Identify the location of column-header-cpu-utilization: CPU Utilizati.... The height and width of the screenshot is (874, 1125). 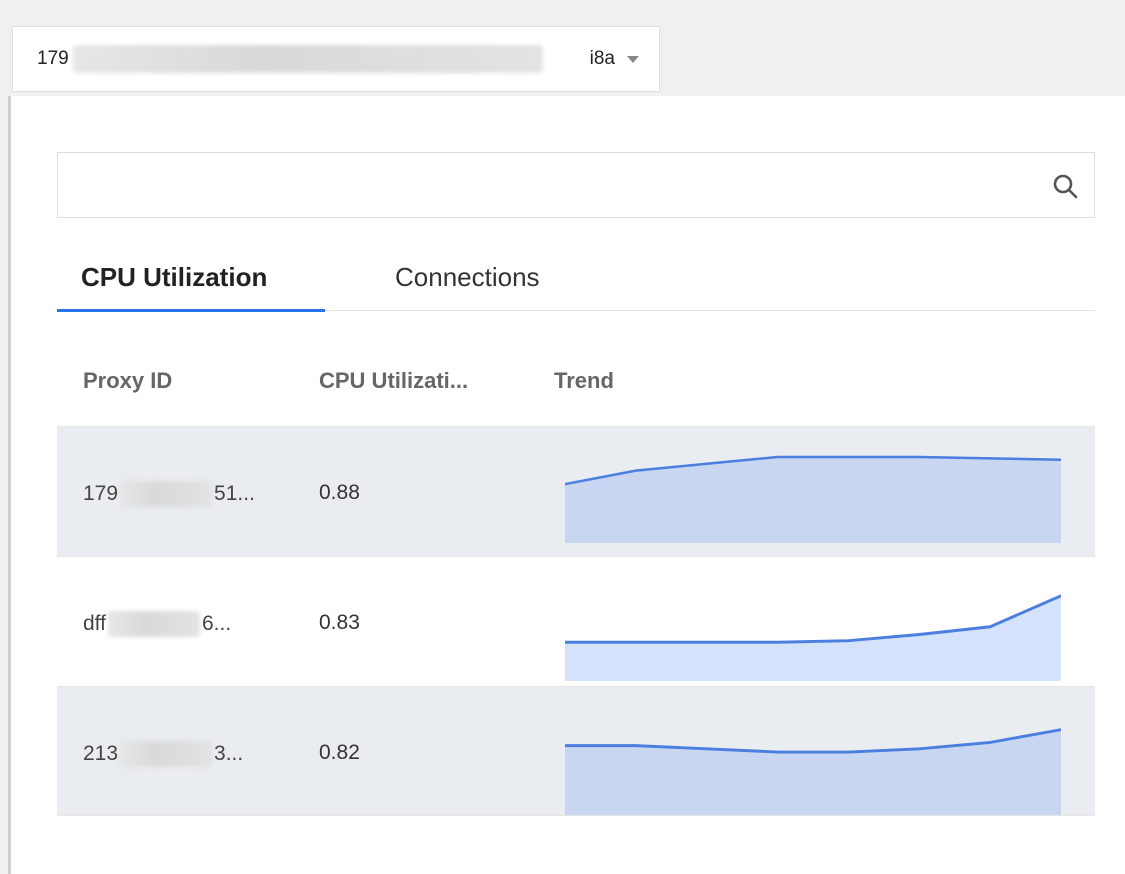
(394, 380).